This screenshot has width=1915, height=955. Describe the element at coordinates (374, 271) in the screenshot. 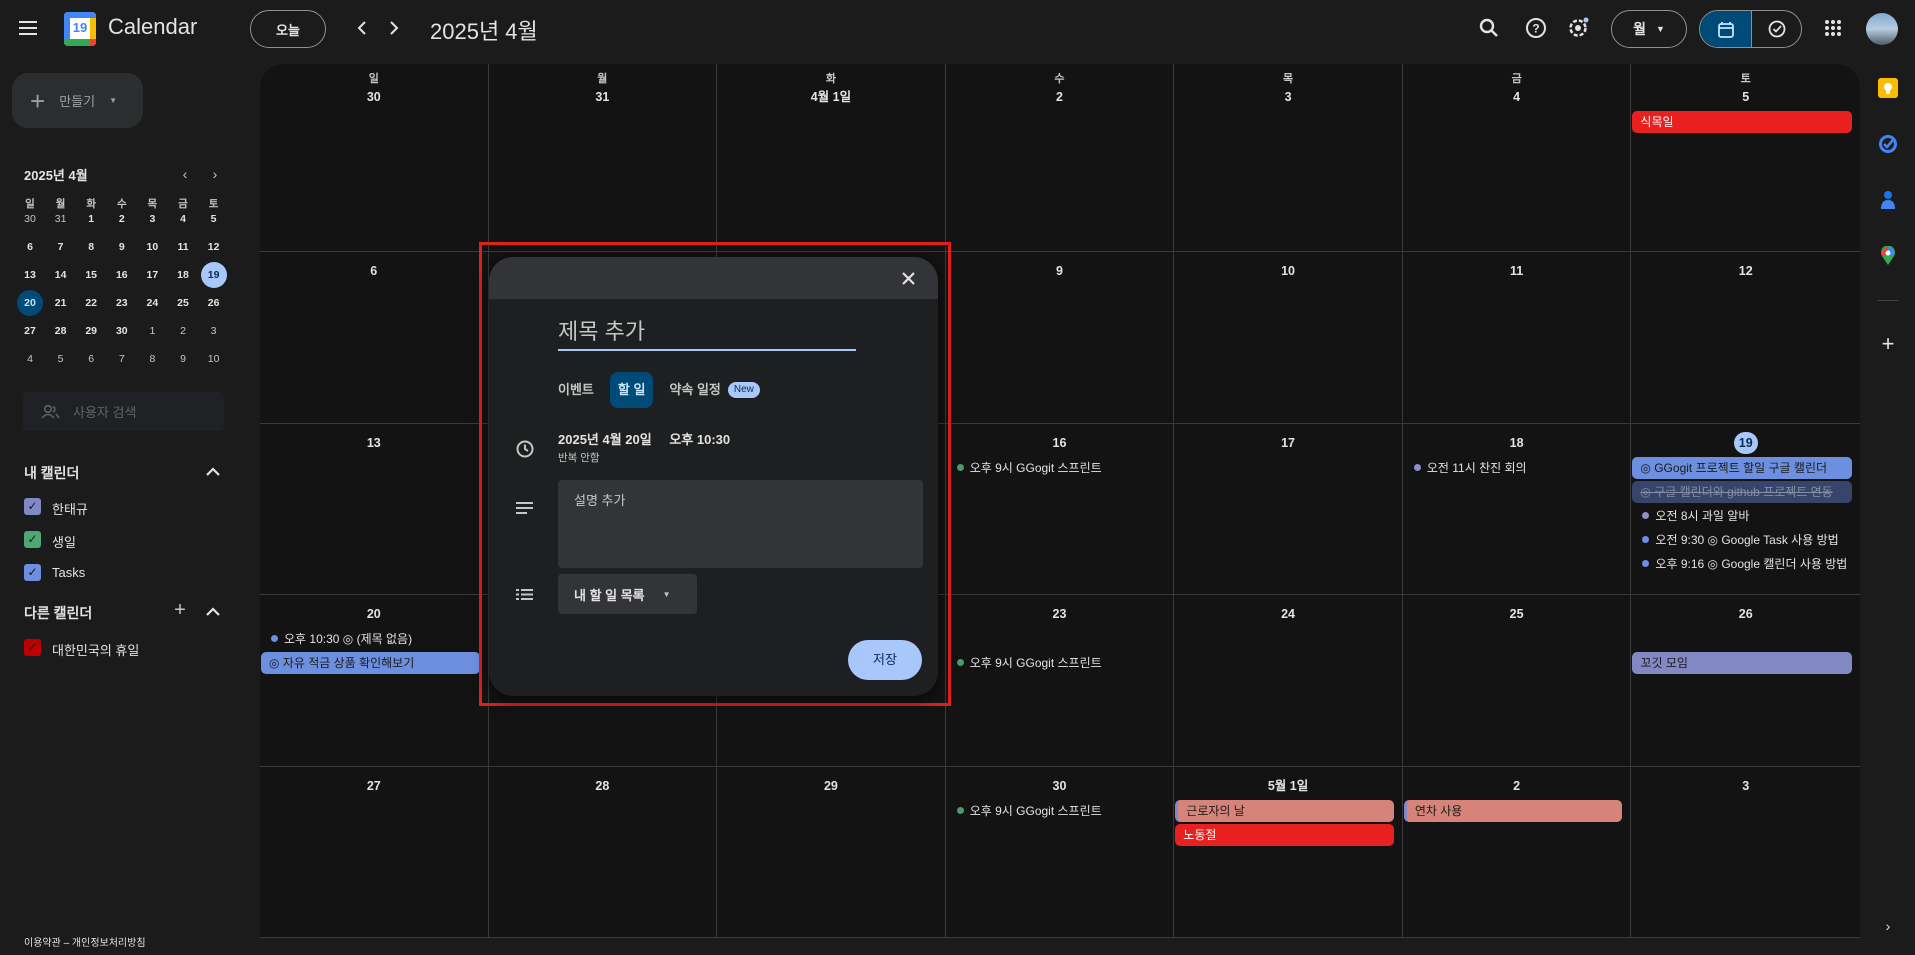

I see `date-number: 6` at that location.